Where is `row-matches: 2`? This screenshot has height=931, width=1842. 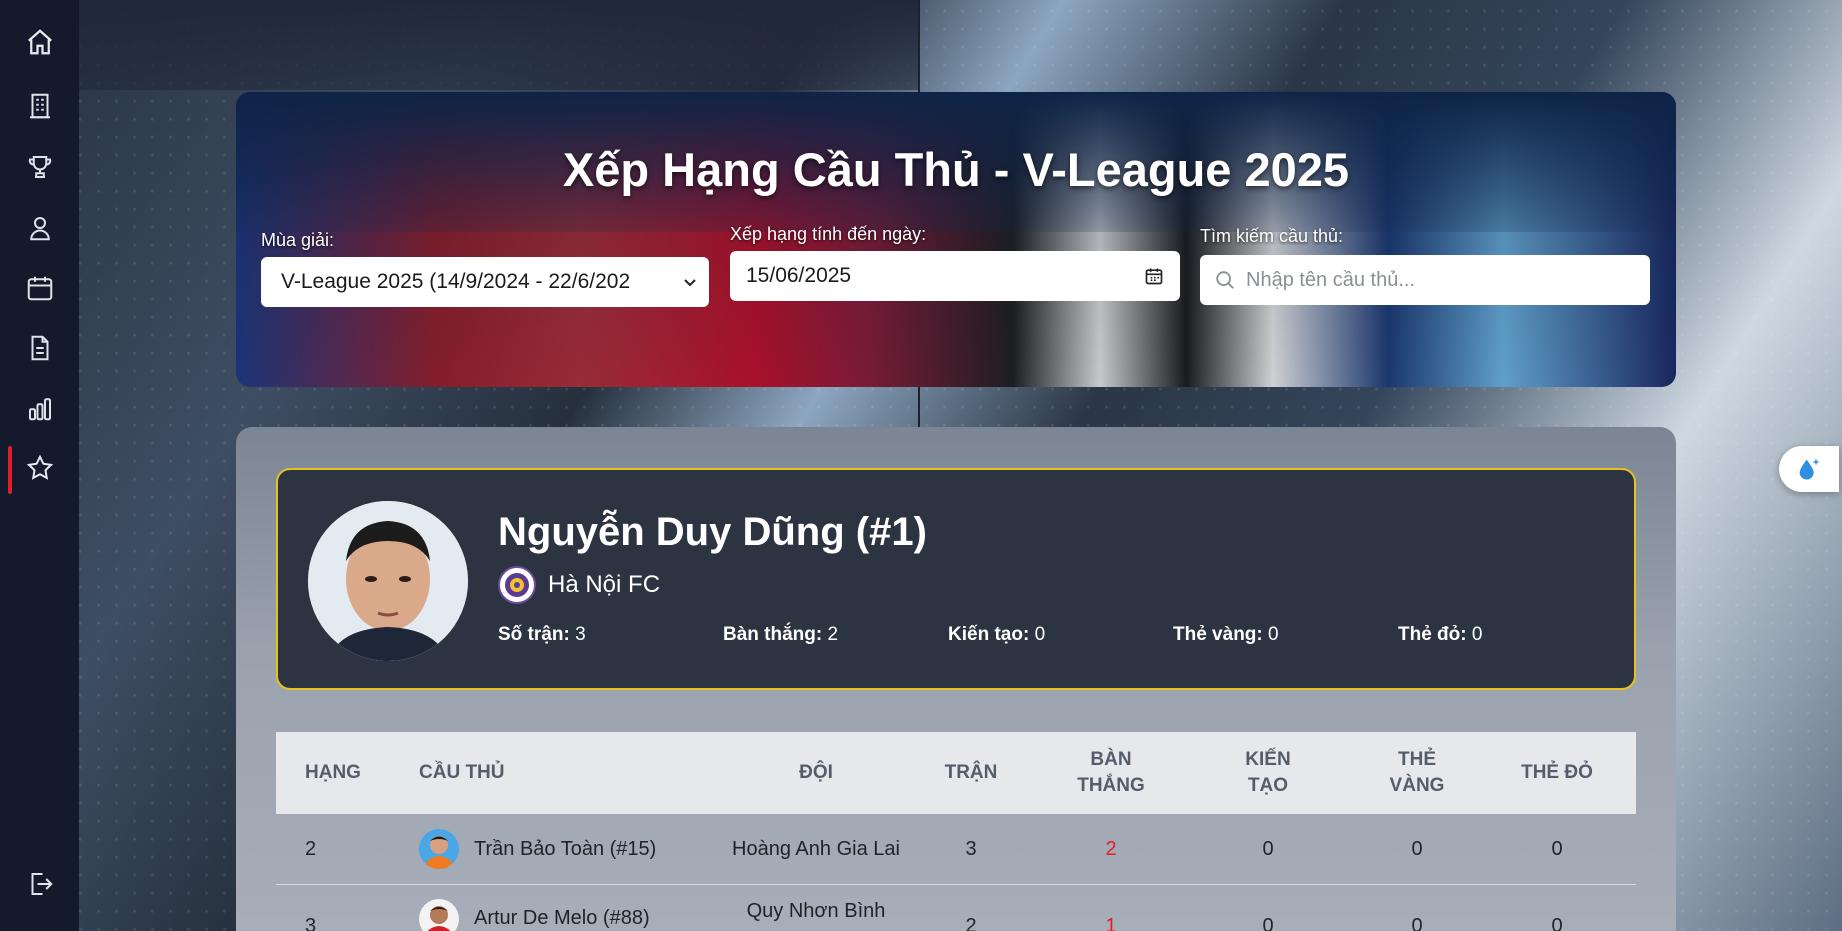
row-matches: 2 is located at coordinates (971, 923).